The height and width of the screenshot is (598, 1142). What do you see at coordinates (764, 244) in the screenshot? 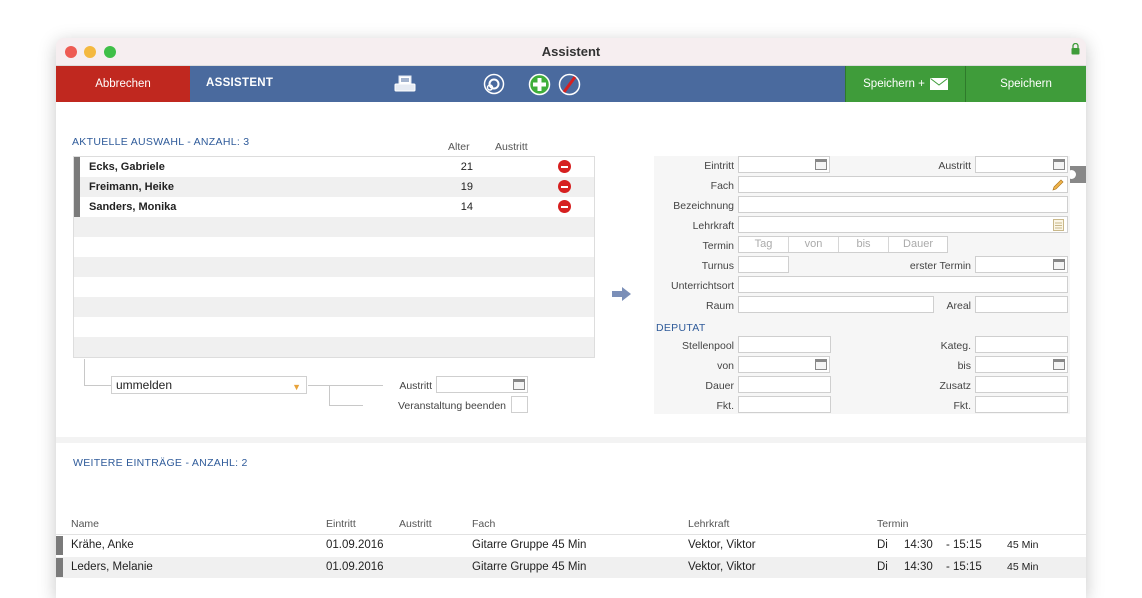
I see `termin-tag-input: Tag` at bounding box center [764, 244].